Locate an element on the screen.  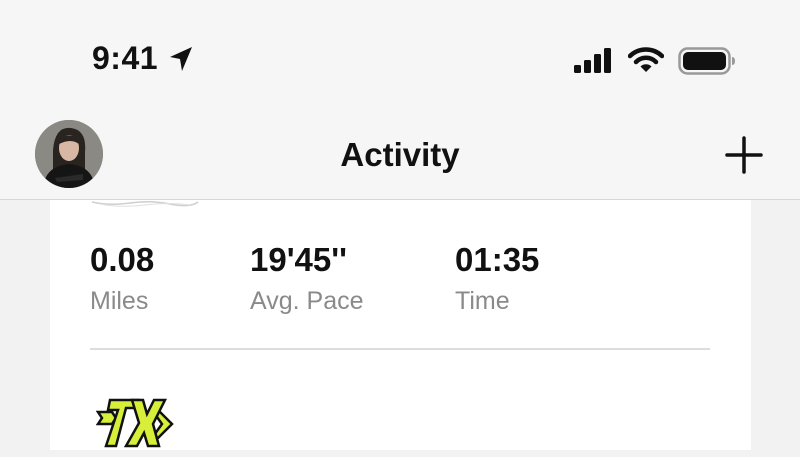
status-time: 9:41 is located at coordinates (125, 58).